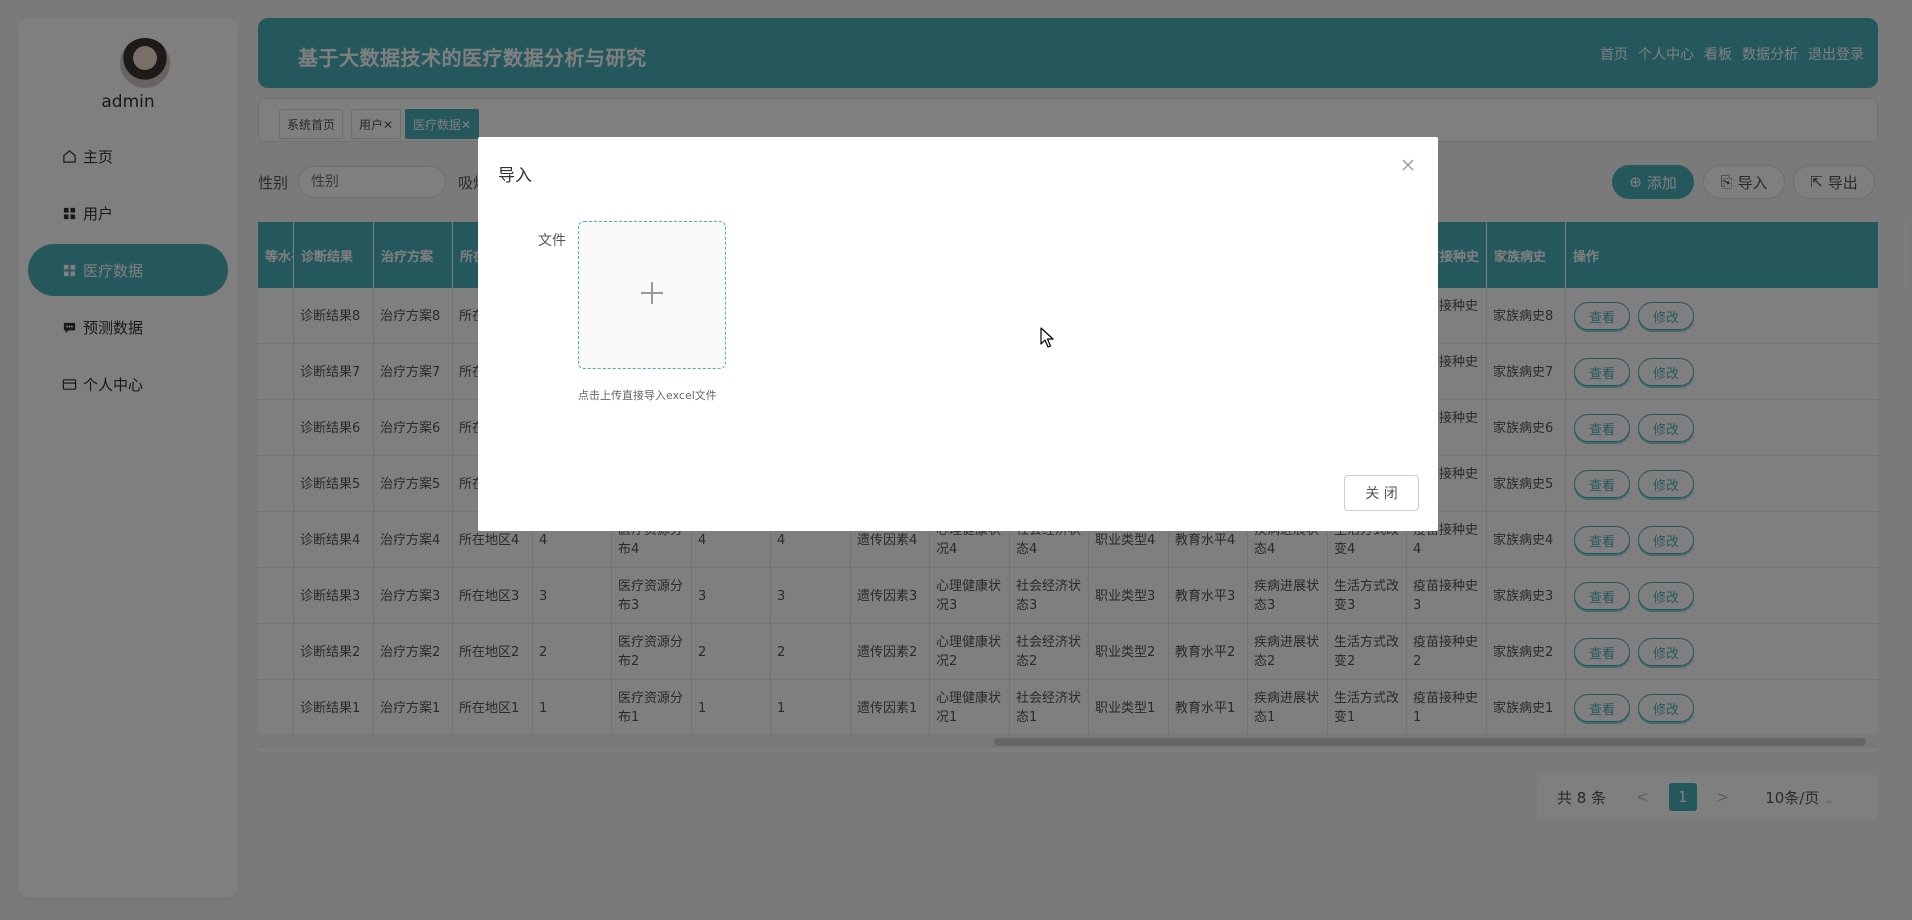 The image size is (1912, 920). I want to click on dialog-title: 导入, so click(515, 176).